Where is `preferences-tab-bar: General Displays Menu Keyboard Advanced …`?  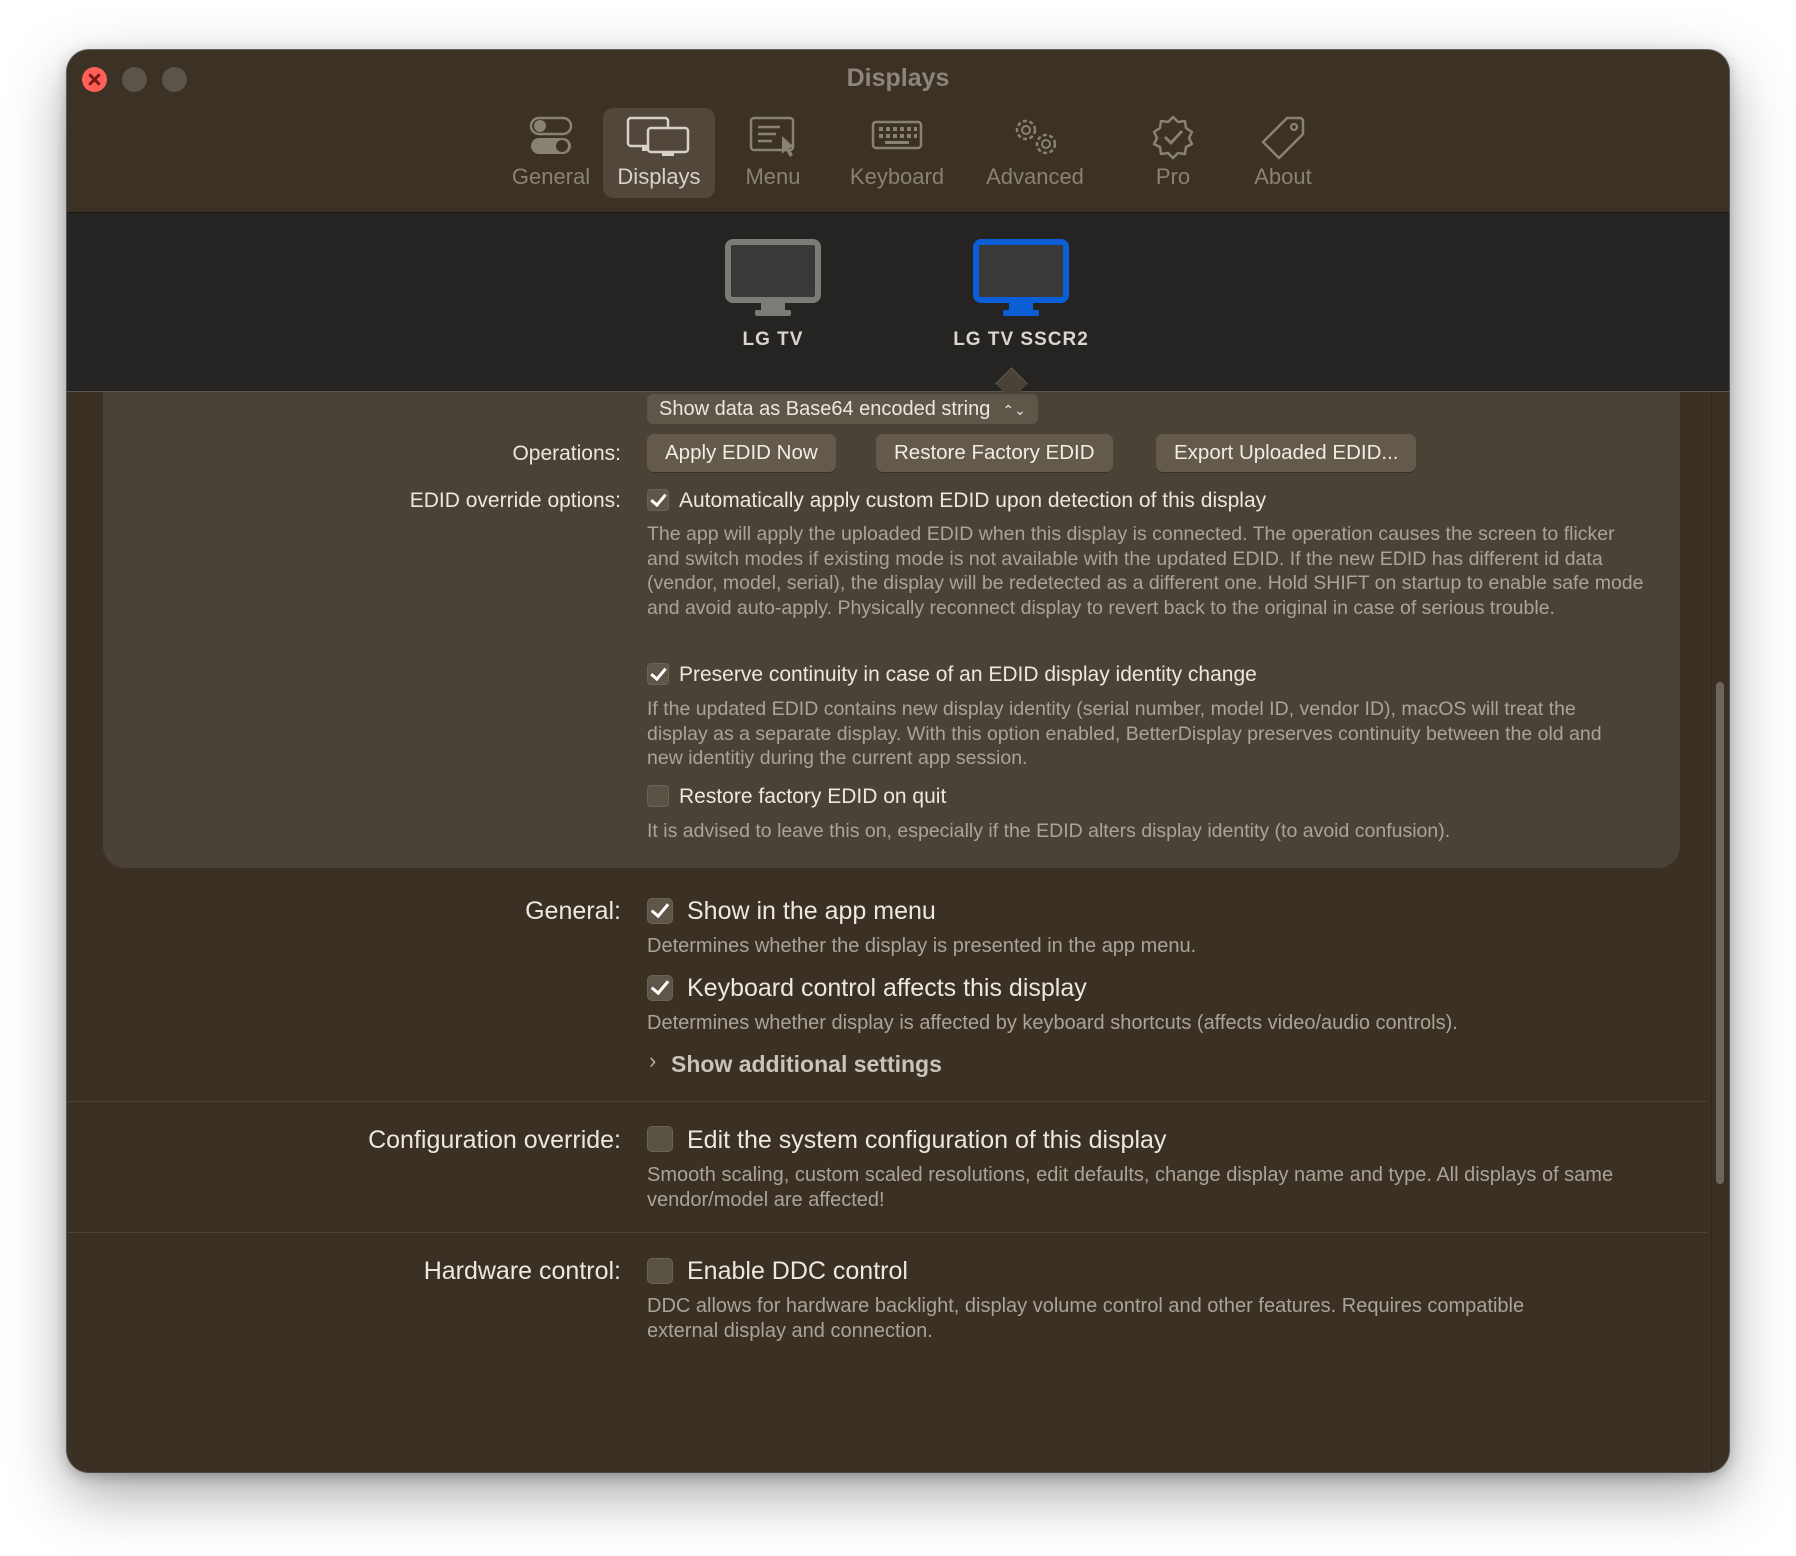
preferences-tab-bar: General Displays Menu Keyboard Advanced … is located at coordinates (898, 154).